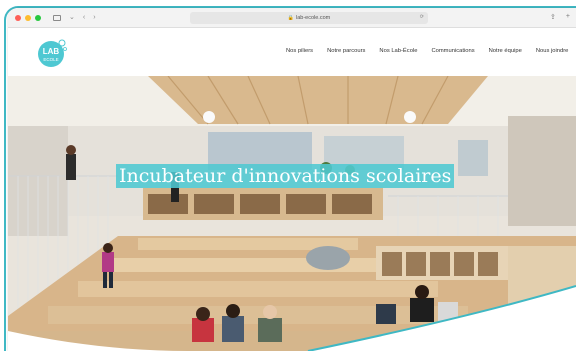 The width and height of the screenshot is (576, 351). I want to click on logo-text-top: LAB, so click(51, 51).